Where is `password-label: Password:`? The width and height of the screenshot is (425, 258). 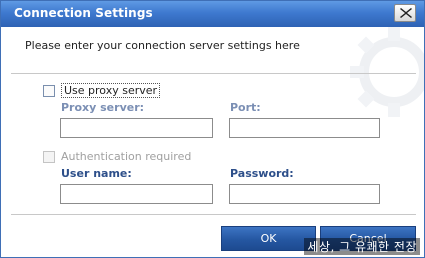
password-label: Password: is located at coordinates (262, 173).